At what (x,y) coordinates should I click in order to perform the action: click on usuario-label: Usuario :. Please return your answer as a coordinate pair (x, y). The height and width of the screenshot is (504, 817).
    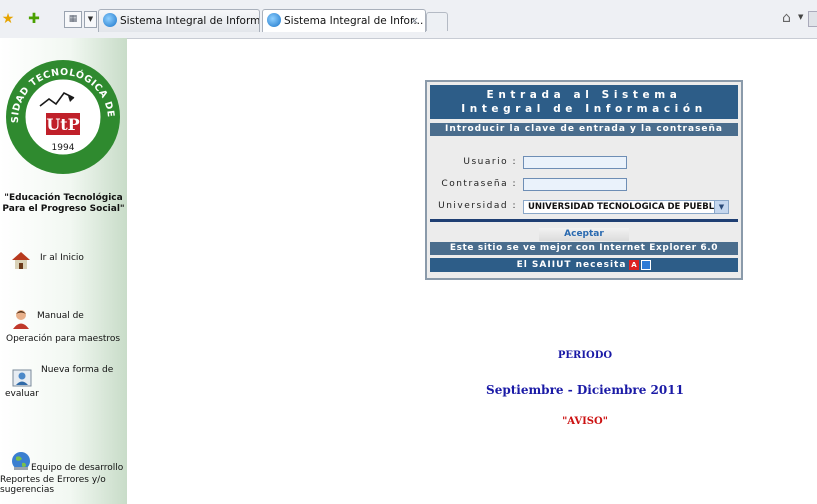
    Looking at the image, I should click on (490, 162).